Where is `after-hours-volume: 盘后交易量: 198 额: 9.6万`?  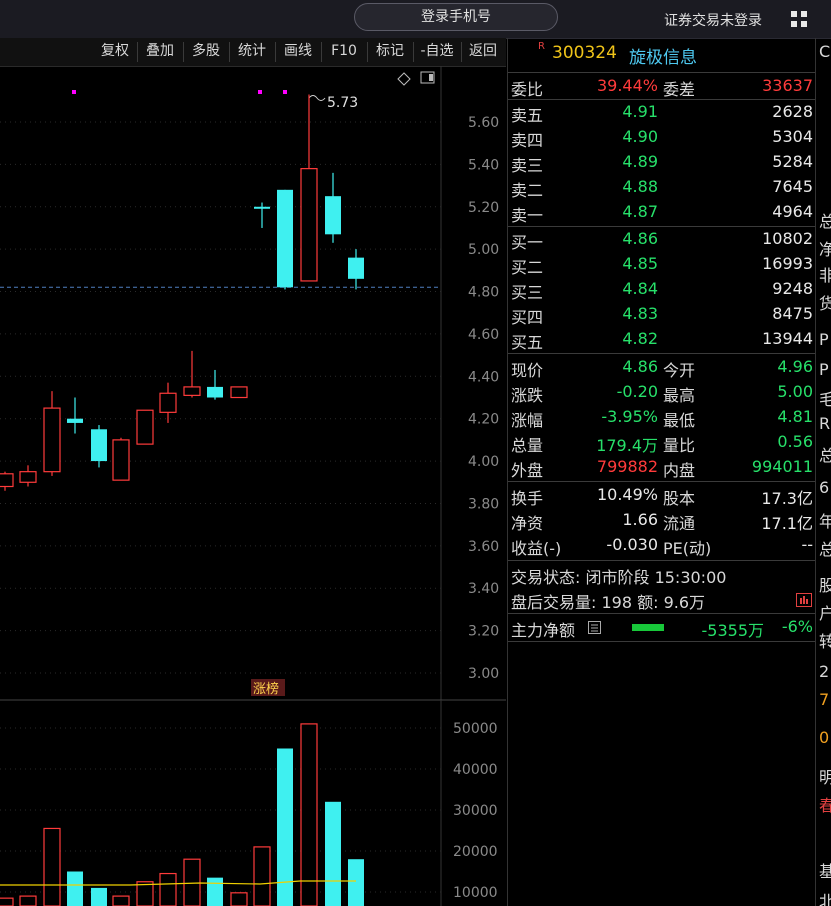 after-hours-volume: 盘后交易量: 198 额: 9.6万 is located at coordinates (608, 602).